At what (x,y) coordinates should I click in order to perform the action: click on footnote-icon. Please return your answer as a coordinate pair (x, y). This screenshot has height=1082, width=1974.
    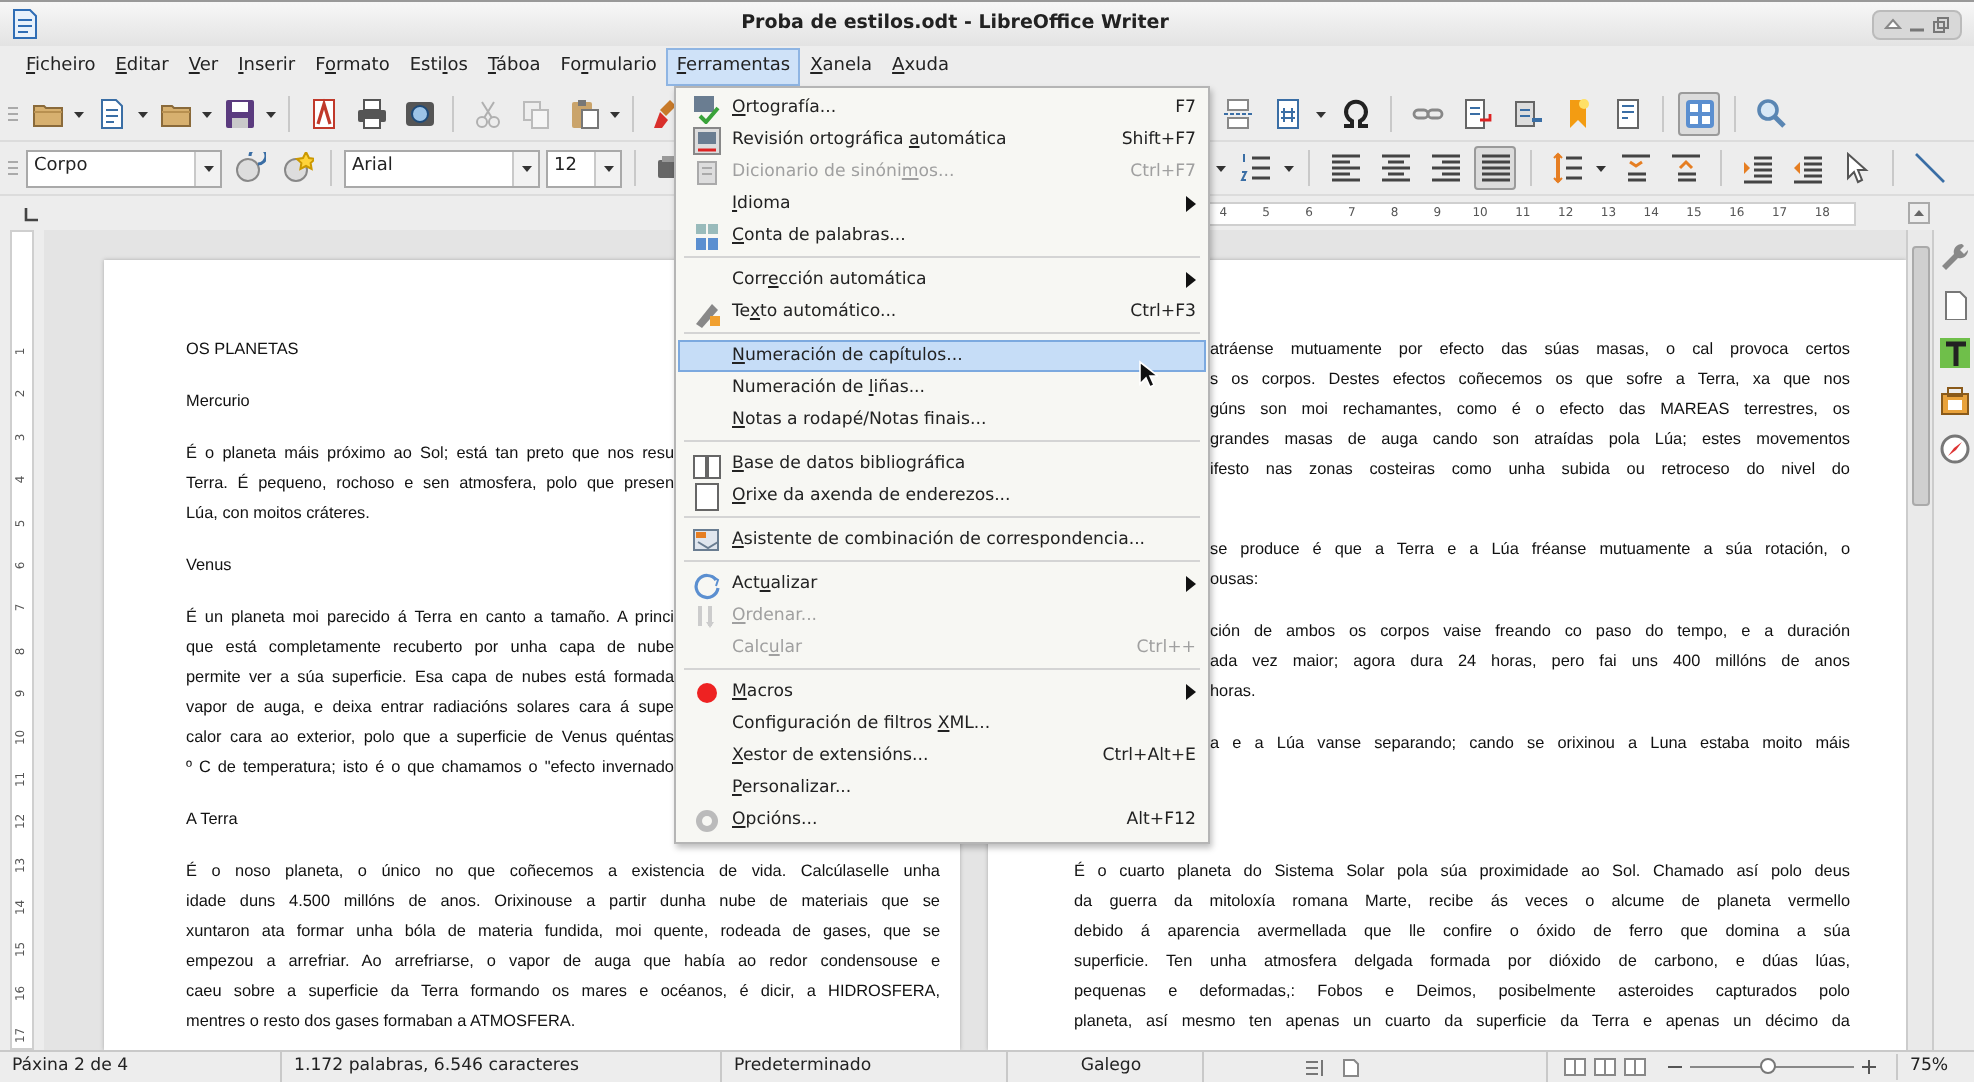
    Looking at the image, I should click on (1477, 114).